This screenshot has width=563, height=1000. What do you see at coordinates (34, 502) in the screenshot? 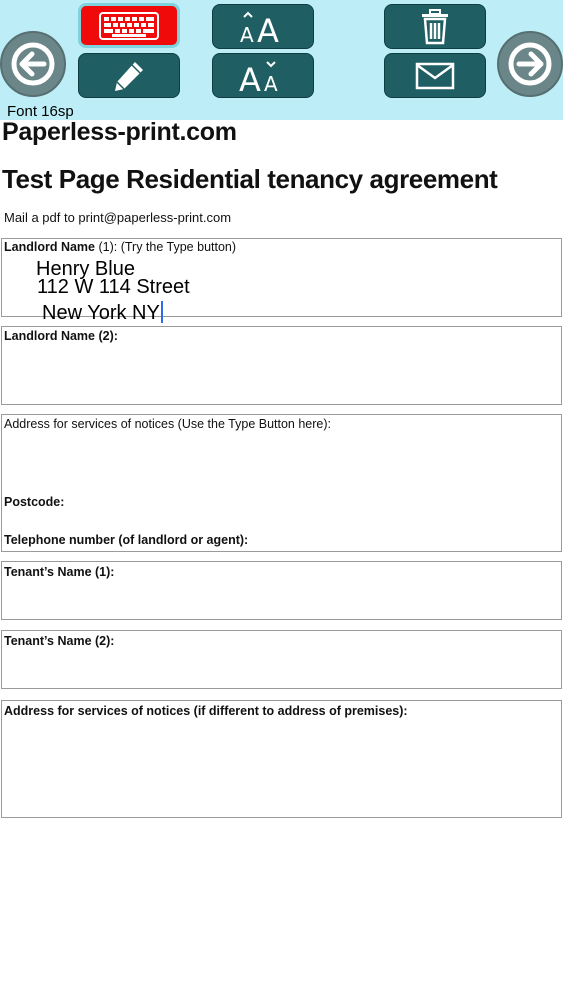
I see `postcode-label: Postcode:` at bounding box center [34, 502].